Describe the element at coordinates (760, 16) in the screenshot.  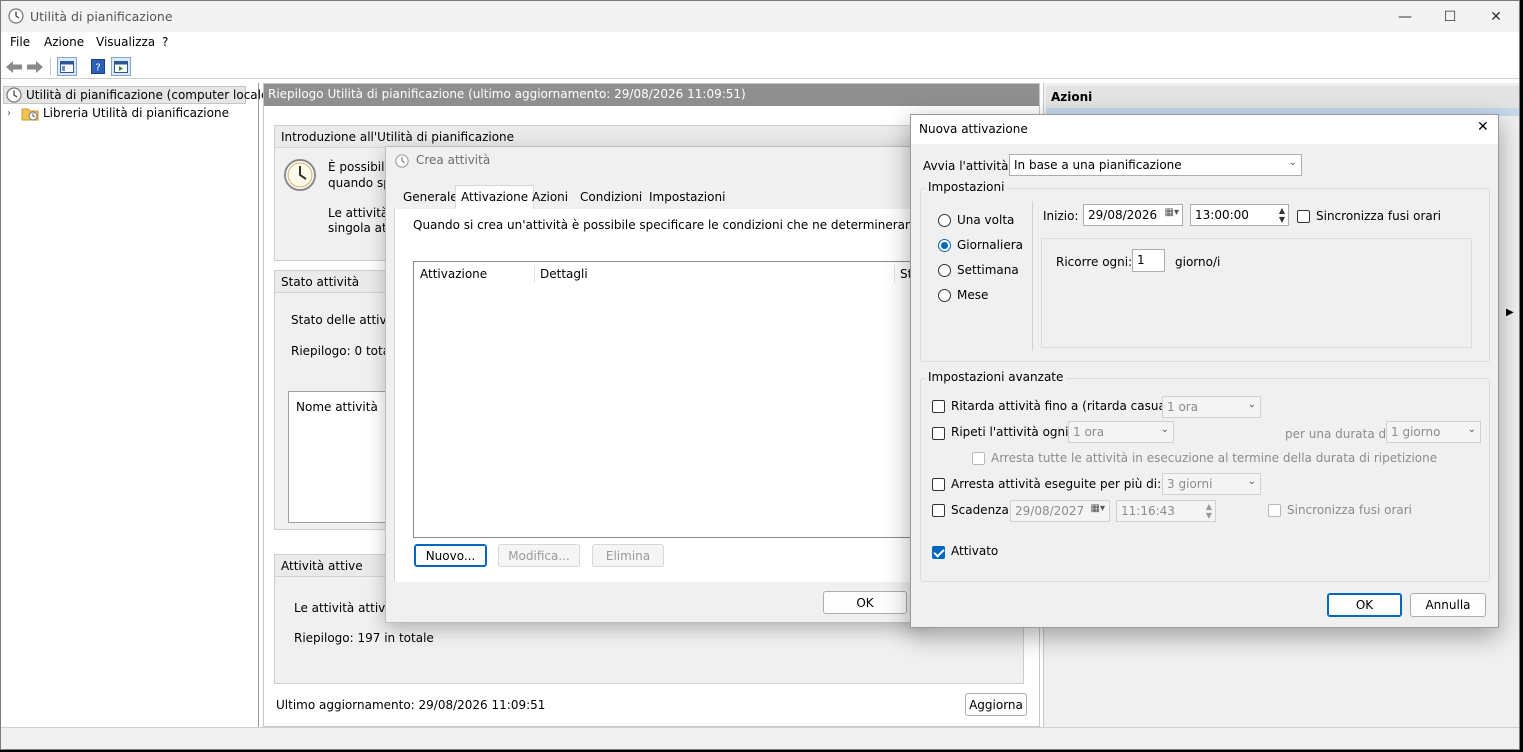
I see `title-bar: Utilità di pianificazione — ☐ ✕` at that location.